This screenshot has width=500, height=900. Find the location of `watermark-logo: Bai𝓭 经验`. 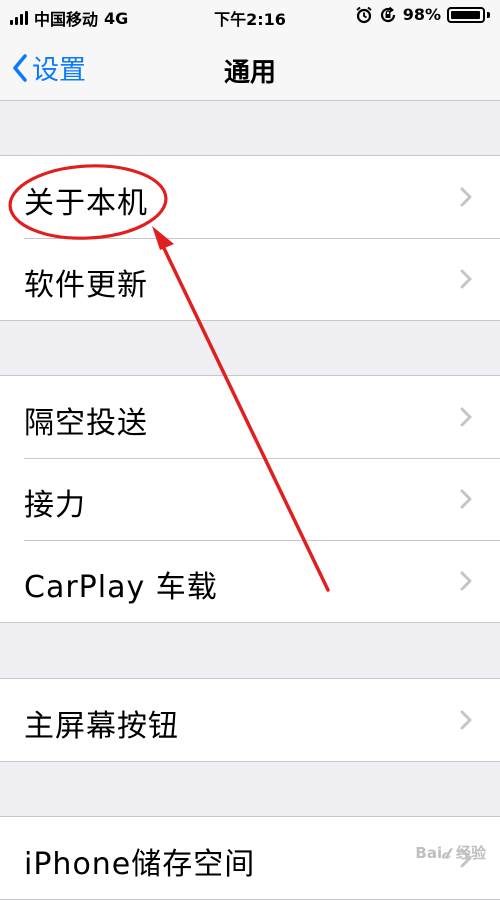

watermark-logo: Bai𝓭 经验 is located at coordinates (450, 853).